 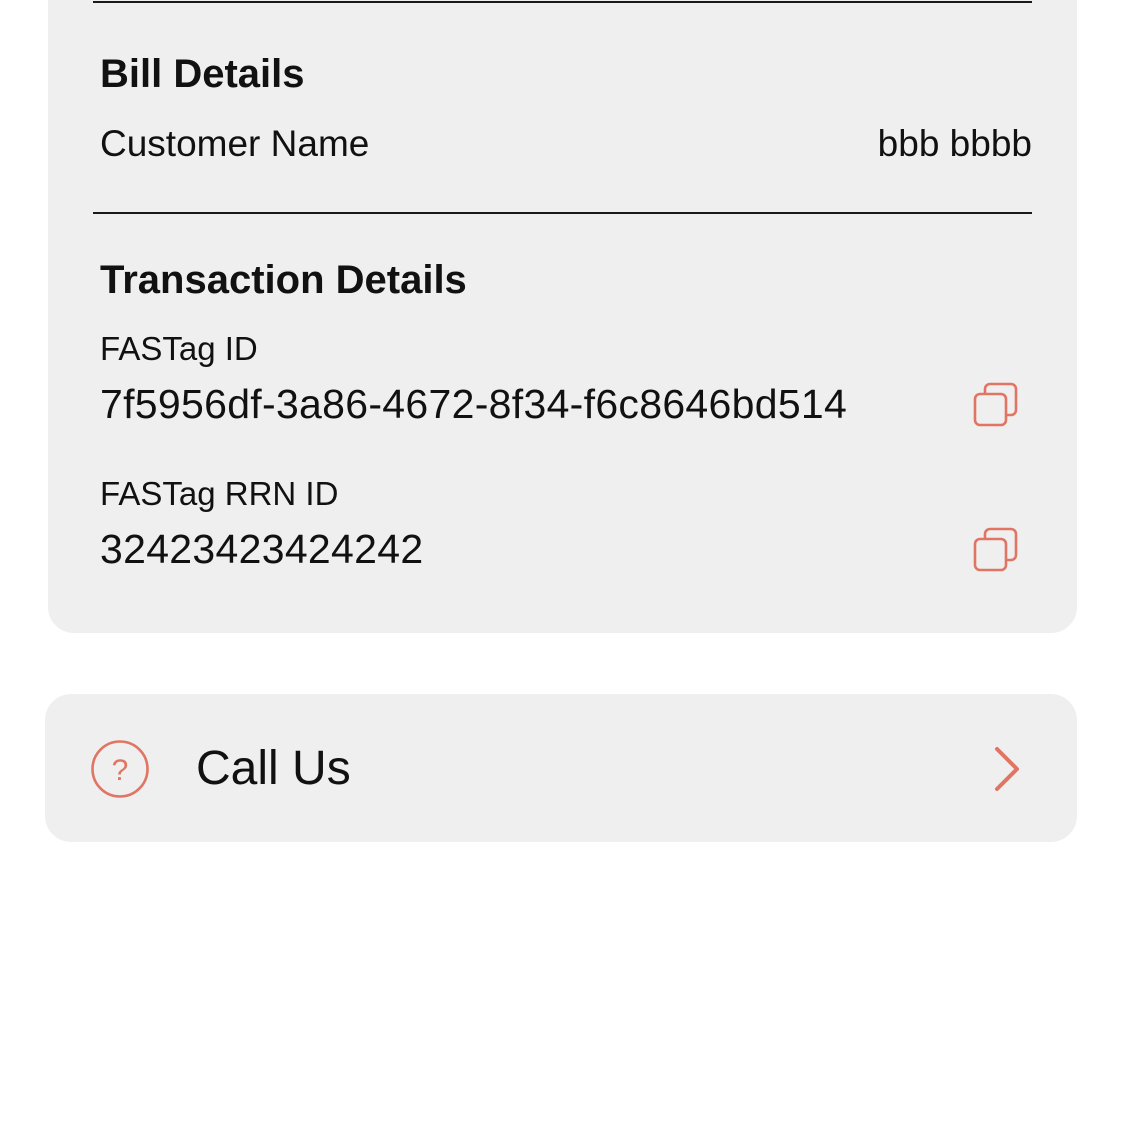 I want to click on top-divider, so click(x=562, y=2).